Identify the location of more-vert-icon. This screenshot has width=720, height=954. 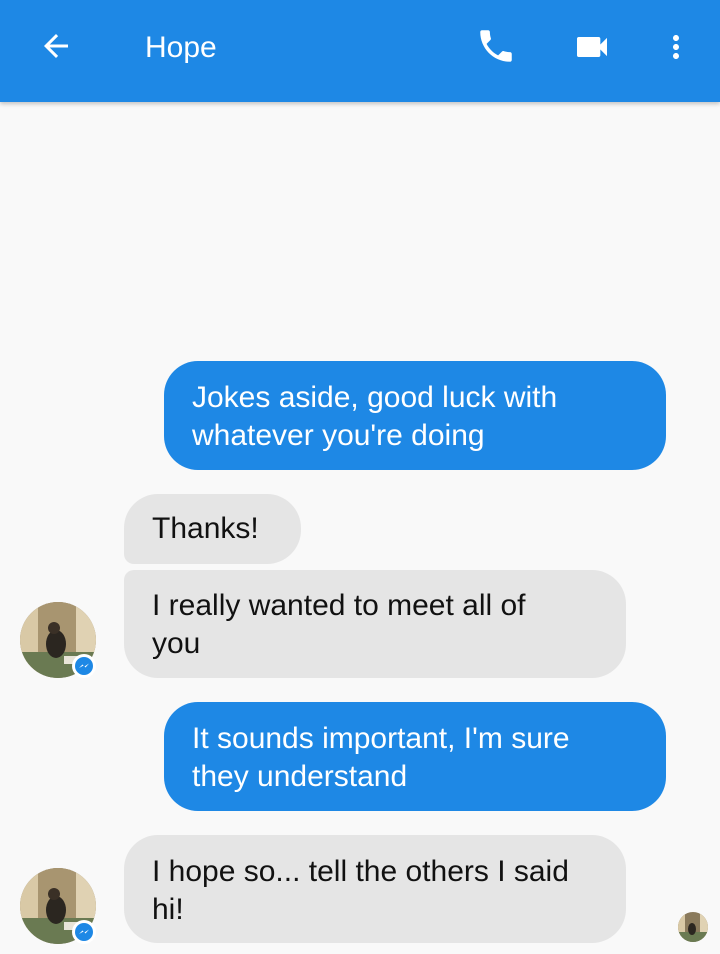
(676, 47).